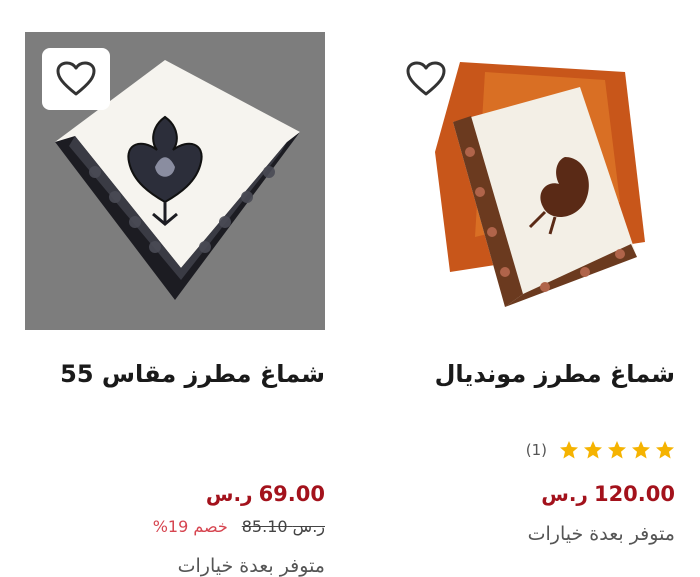  What do you see at coordinates (291, 494) in the screenshot?
I see `price-value: 69.00` at bounding box center [291, 494].